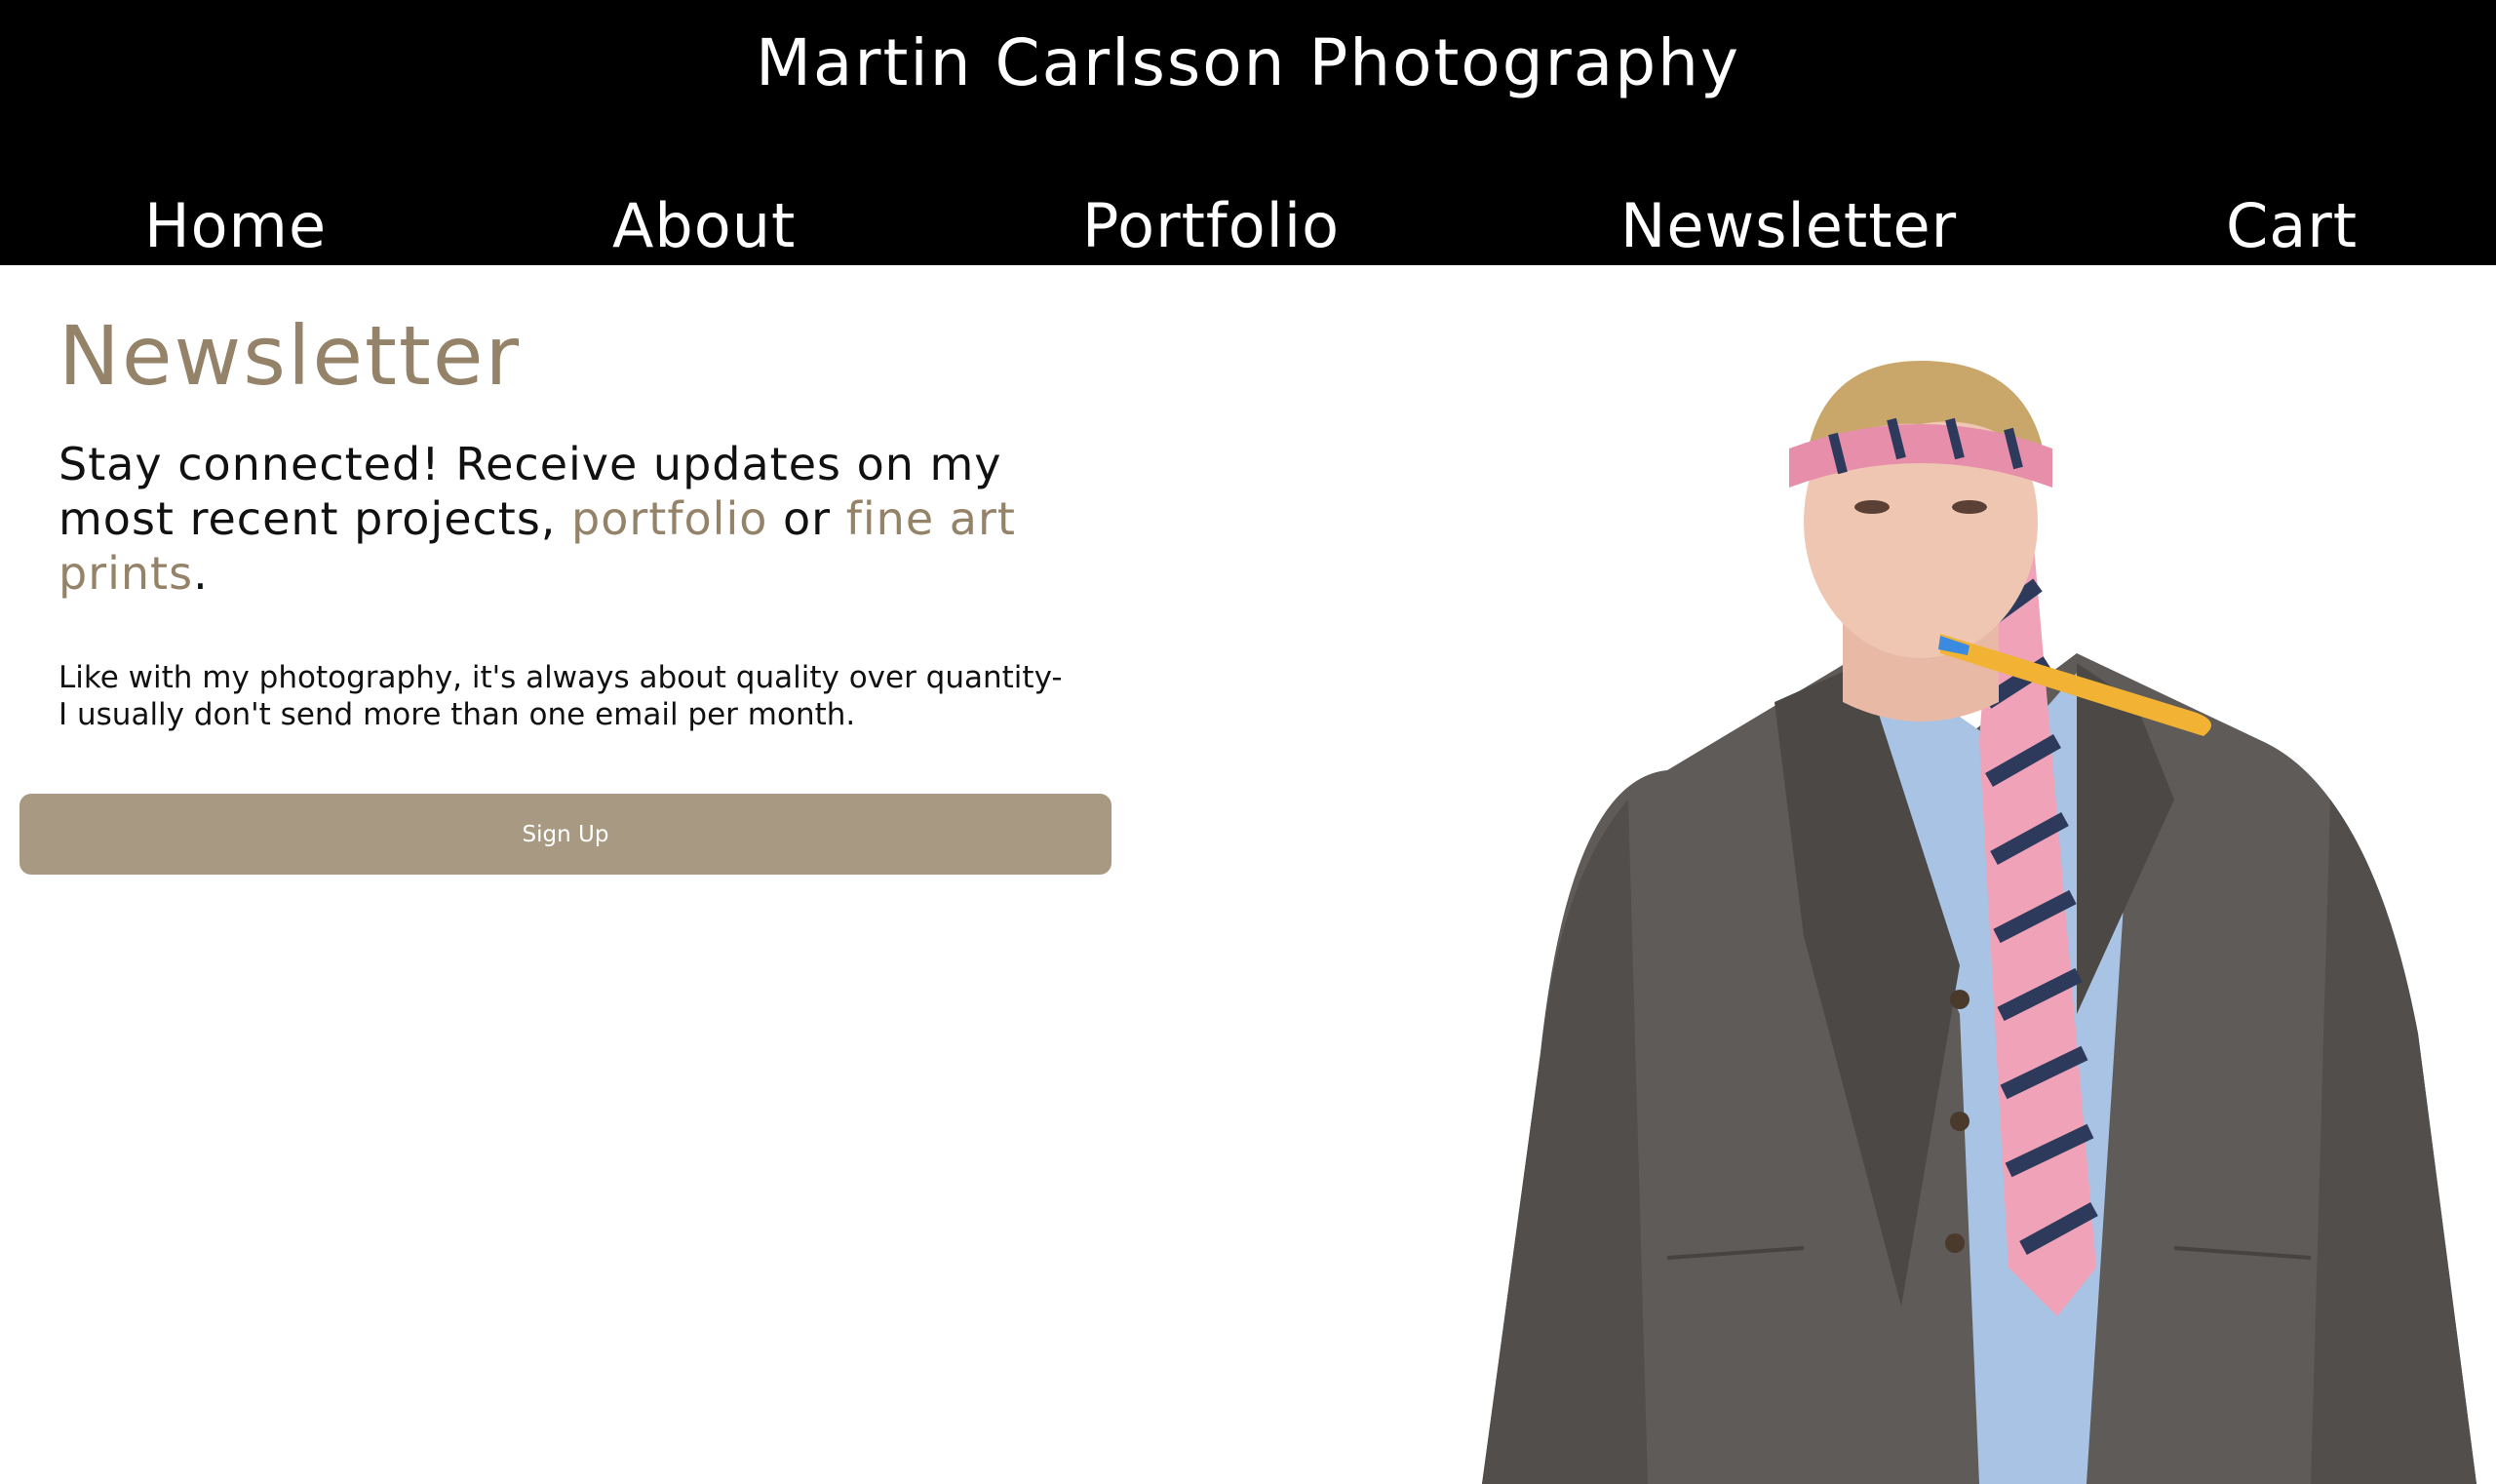 This screenshot has width=2496, height=1484. I want to click on nav-cart: Cart, so click(2292, 225).